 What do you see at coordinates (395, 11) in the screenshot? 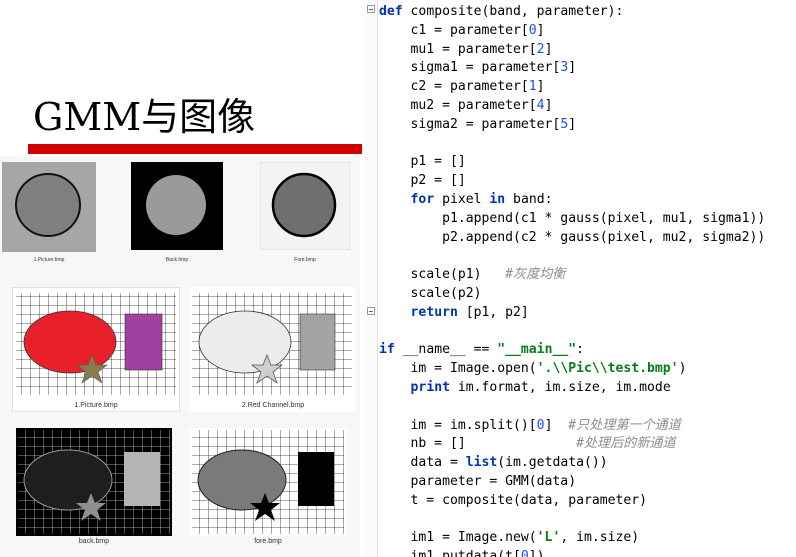
I see `code-token: def` at bounding box center [395, 11].